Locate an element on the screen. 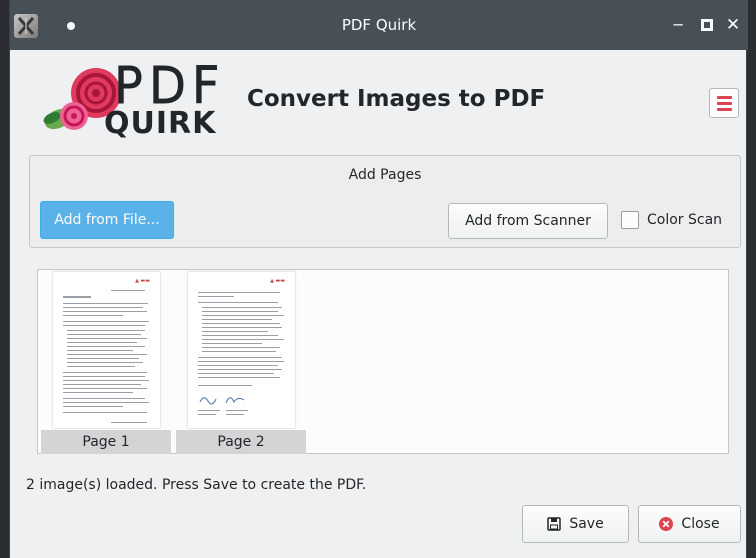 The image size is (756, 558). page-label: Page 1 is located at coordinates (106, 442).